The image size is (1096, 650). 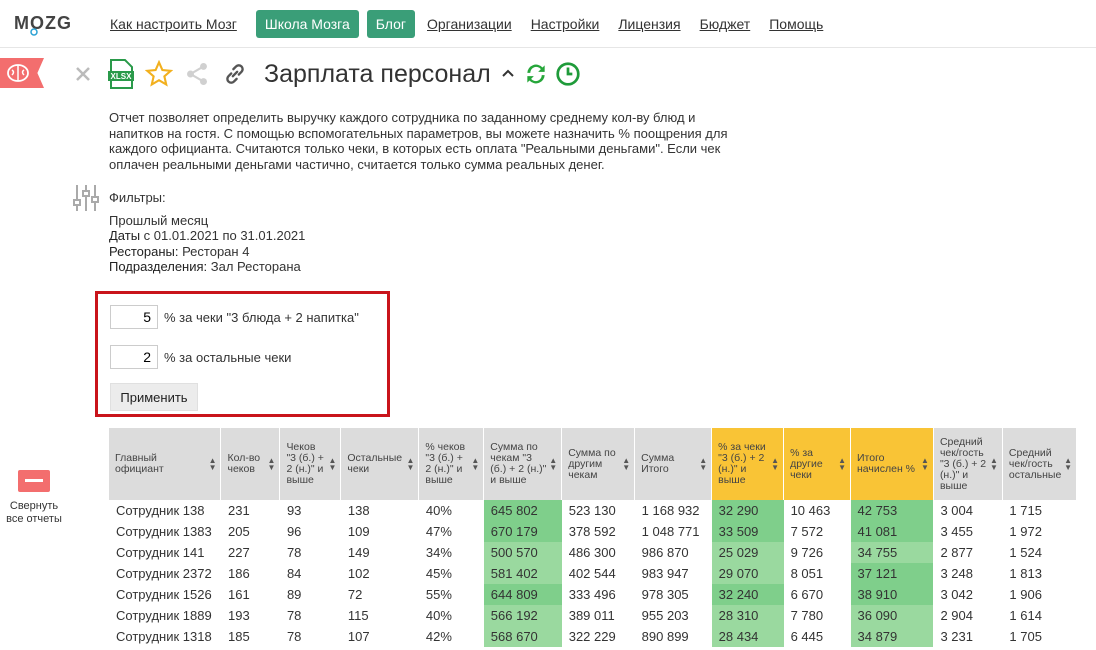 What do you see at coordinates (390, 24) in the screenshot?
I see `nav-pill-blog: Блог` at bounding box center [390, 24].